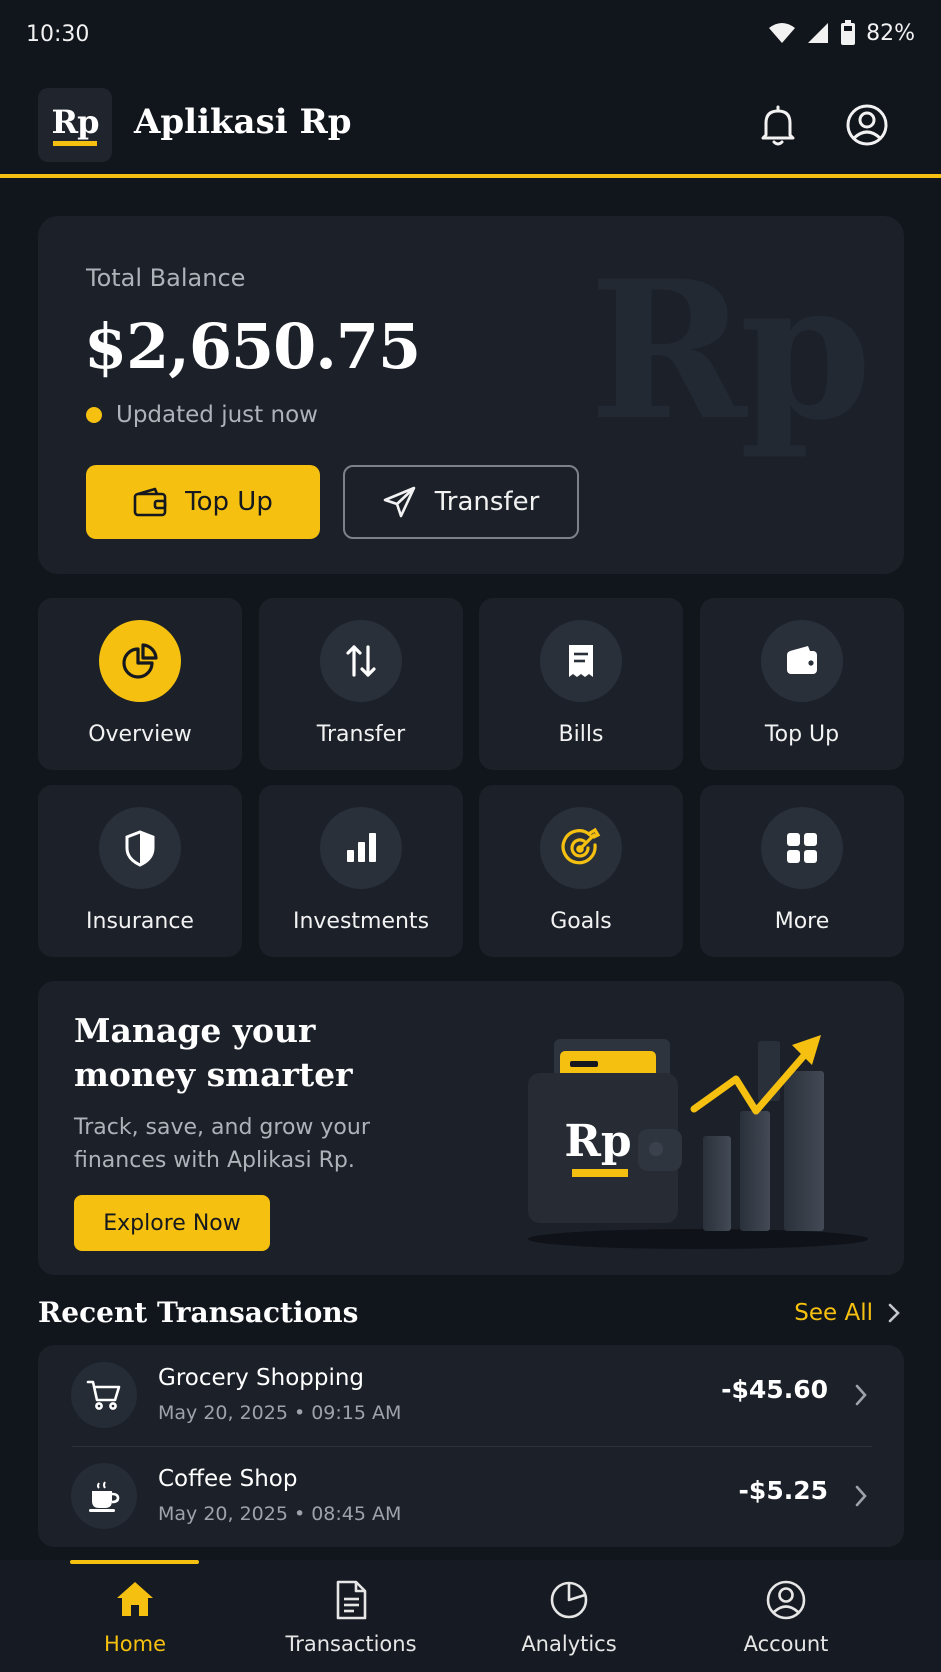 This screenshot has height=1672, width=941. Describe the element at coordinates (833, 1313) in the screenshot. I see `see-all-label: See All` at that location.